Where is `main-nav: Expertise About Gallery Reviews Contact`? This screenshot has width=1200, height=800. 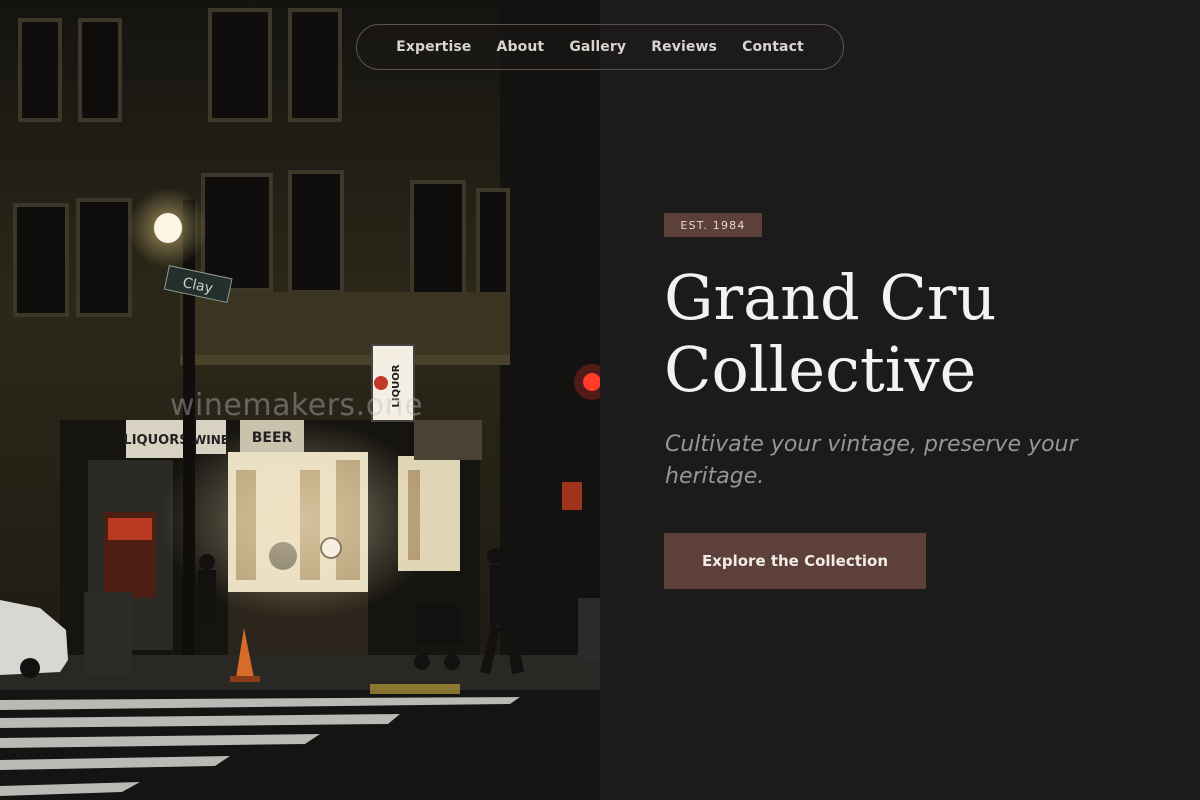 main-nav: Expertise About Gallery Reviews Contact is located at coordinates (600, 47).